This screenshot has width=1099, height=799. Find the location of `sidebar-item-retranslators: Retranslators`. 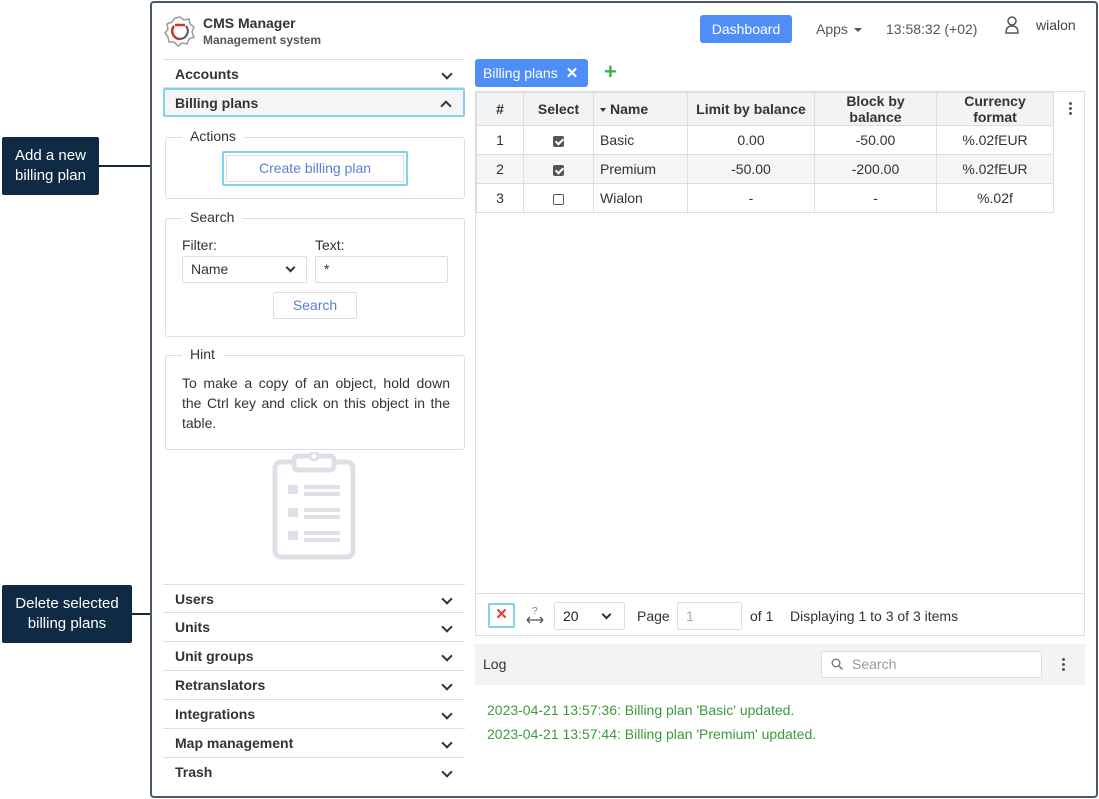

sidebar-item-retranslators: Retranslators is located at coordinates (314, 685).